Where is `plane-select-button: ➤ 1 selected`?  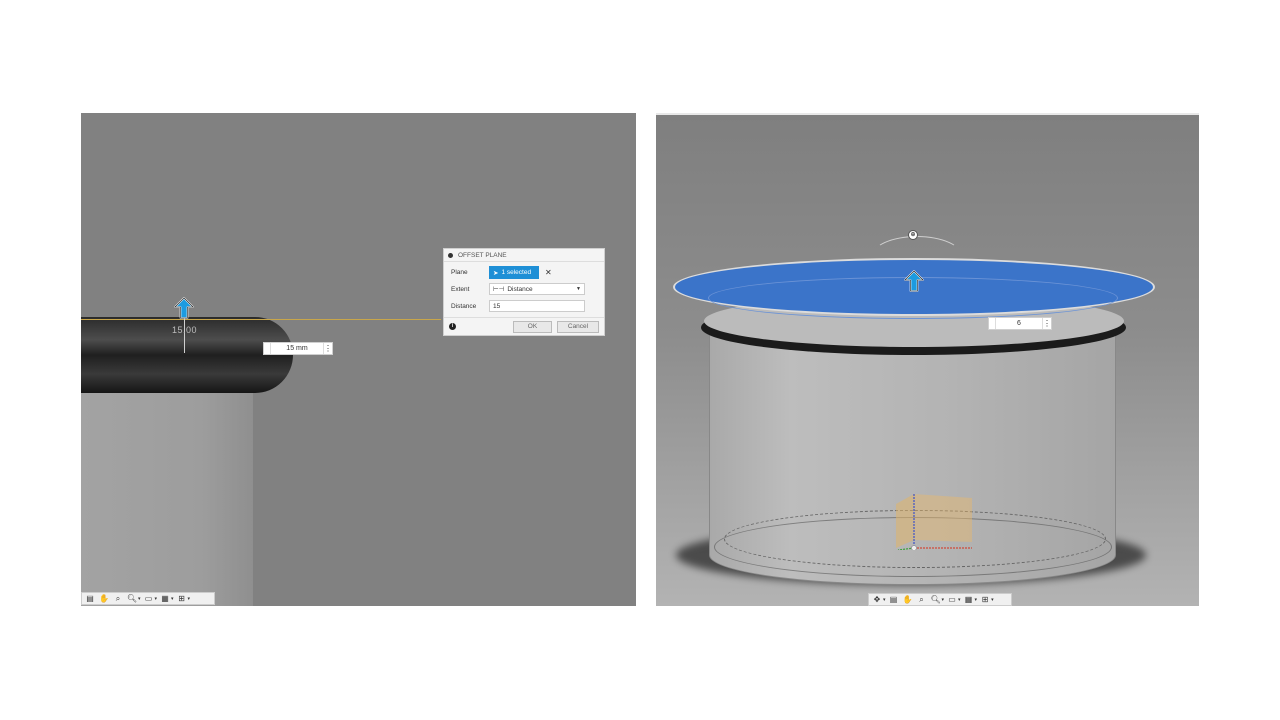
plane-select-button: ➤ 1 selected is located at coordinates (514, 272).